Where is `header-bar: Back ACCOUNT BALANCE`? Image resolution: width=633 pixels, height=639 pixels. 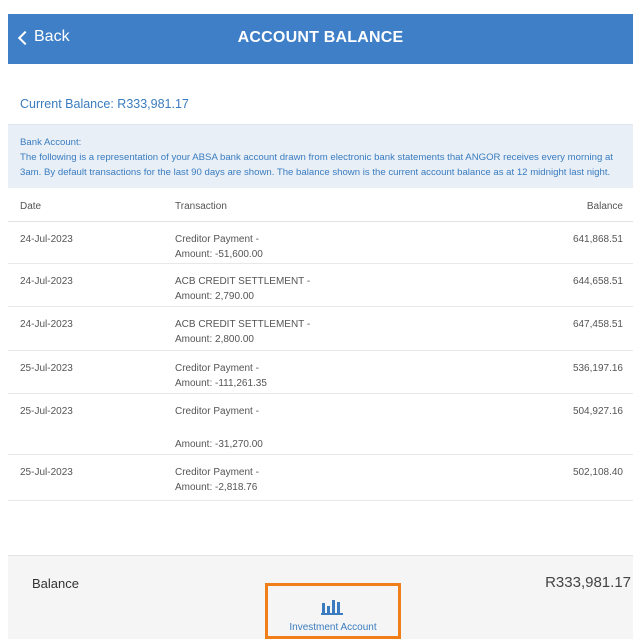 header-bar: Back ACCOUNT BALANCE is located at coordinates (320, 39).